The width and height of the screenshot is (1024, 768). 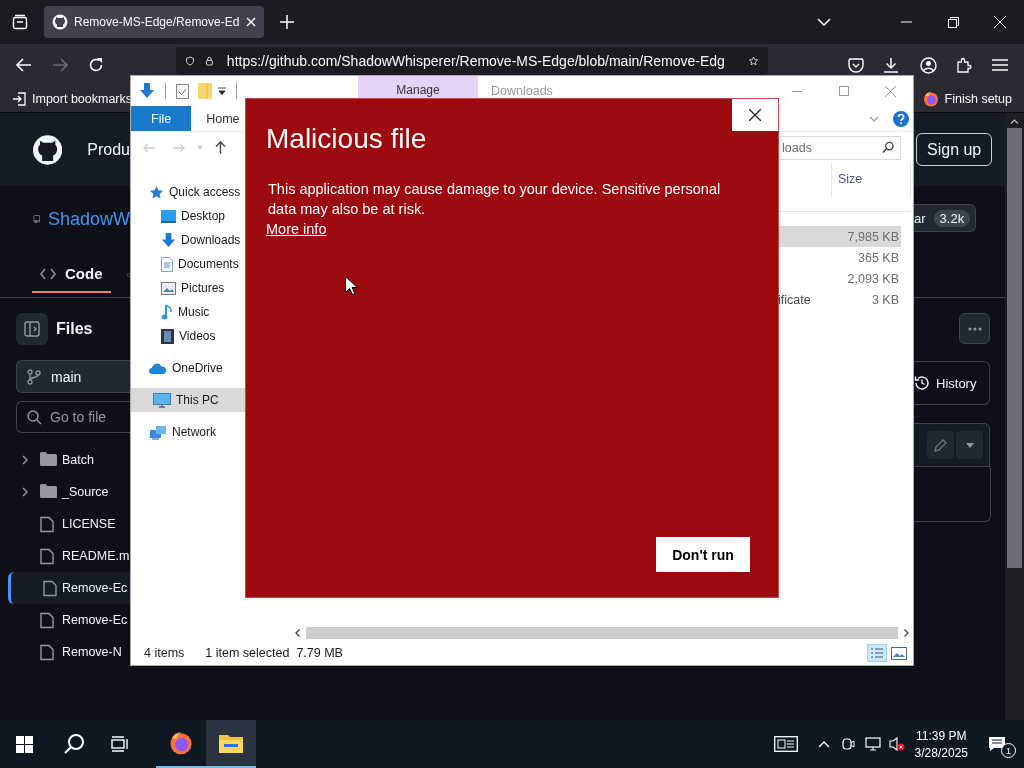 What do you see at coordinates (941, 744) in the screenshot?
I see `clock: 11:39 PM 3/28/2025` at bounding box center [941, 744].